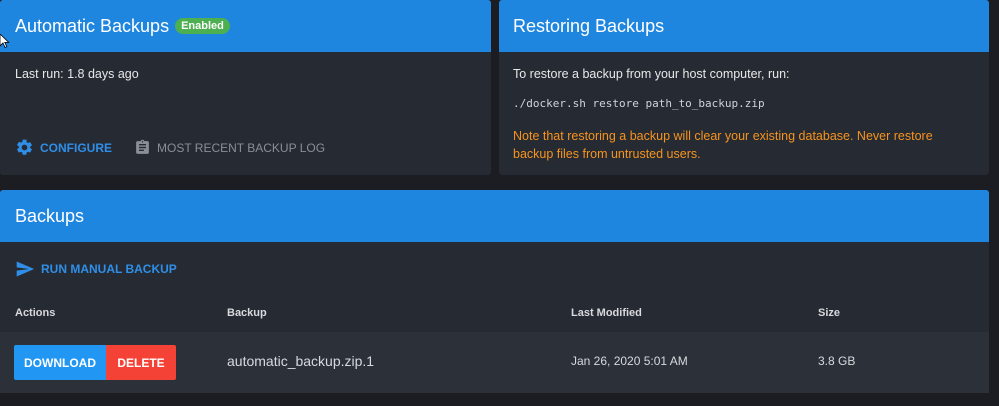 The height and width of the screenshot is (406, 999). Describe the element at coordinates (25, 269) in the screenshot. I see `send-icon` at that location.